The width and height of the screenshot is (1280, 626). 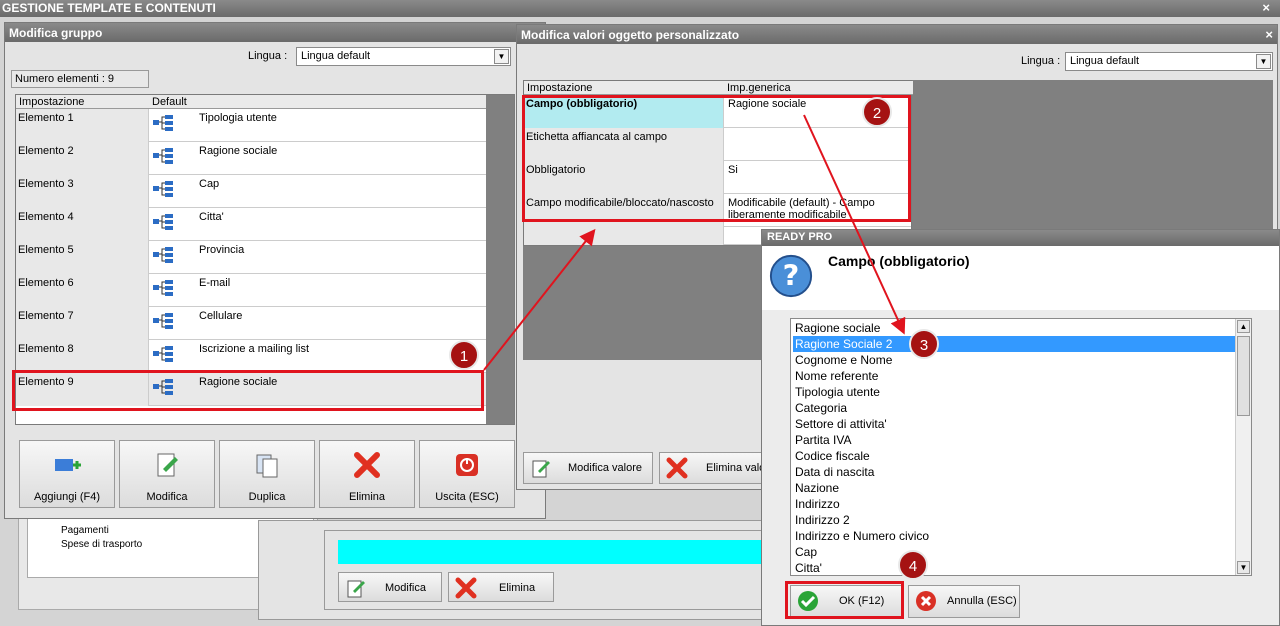 I want to click on annotation-badge-4: 4, so click(x=913, y=565).